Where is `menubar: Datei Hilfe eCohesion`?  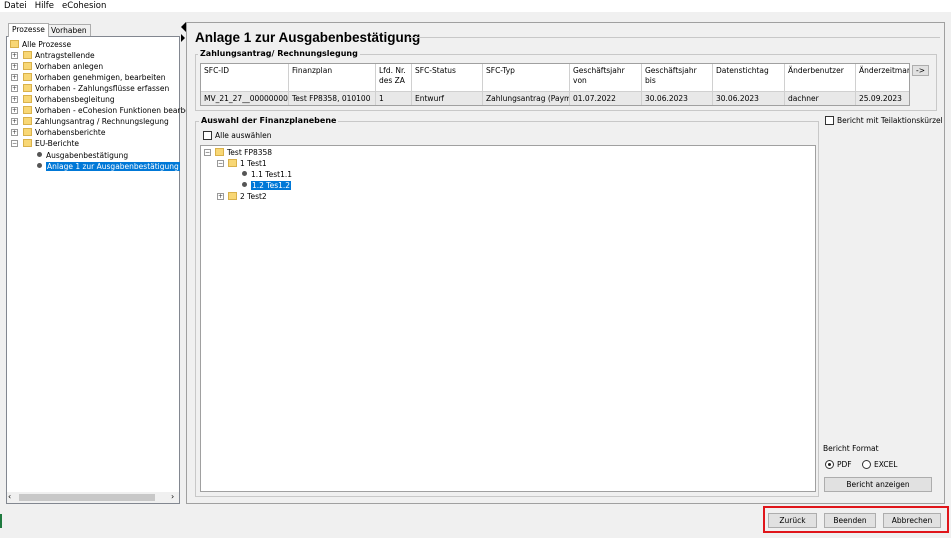
menubar: Datei Hilfe eCohesion is located at coordinates (475, 6).